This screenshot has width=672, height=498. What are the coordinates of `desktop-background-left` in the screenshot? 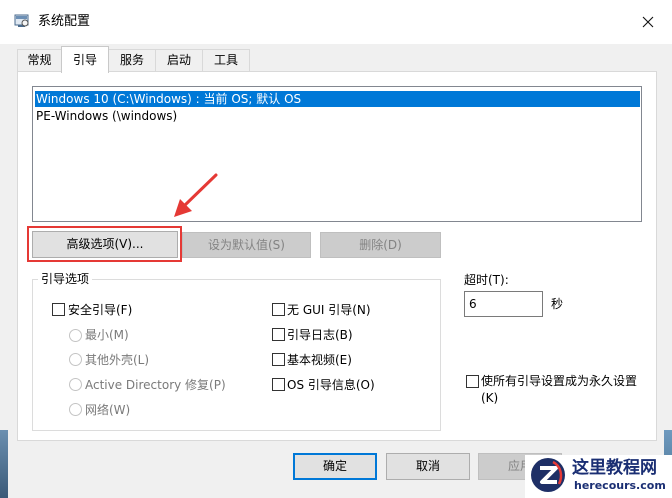 It's located at (4, 464).